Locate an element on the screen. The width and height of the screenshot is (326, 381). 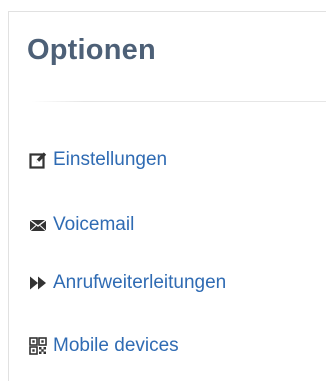
menu-item-label: Einstellungen is located at coordinates (110, 159).